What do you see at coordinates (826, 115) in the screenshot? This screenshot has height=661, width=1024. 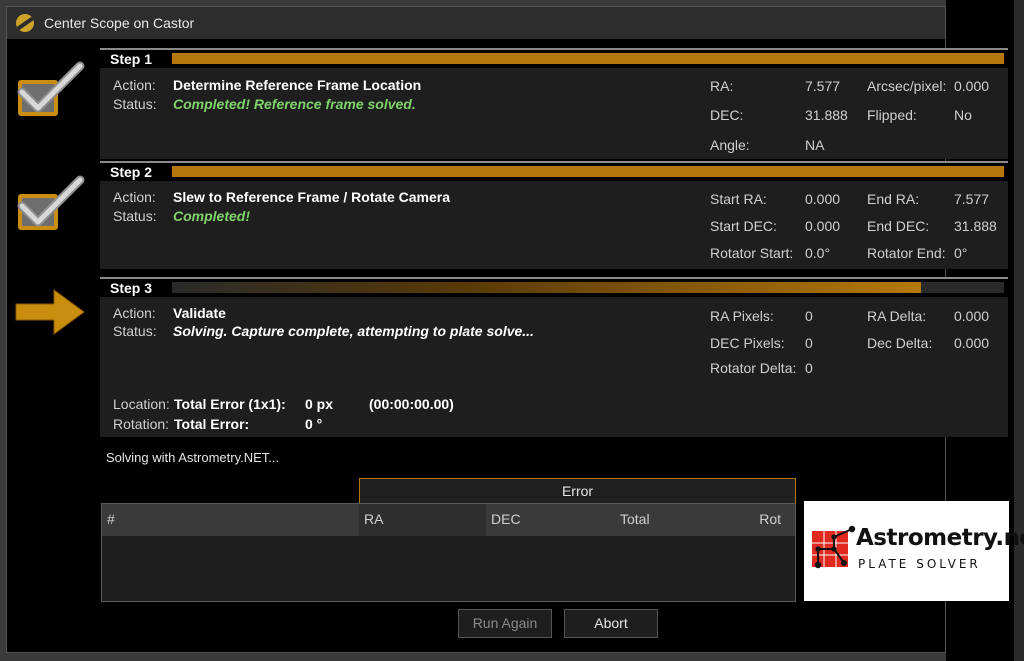 I see `step1-dec-value: 31.888` at bounding box center [826, 115].